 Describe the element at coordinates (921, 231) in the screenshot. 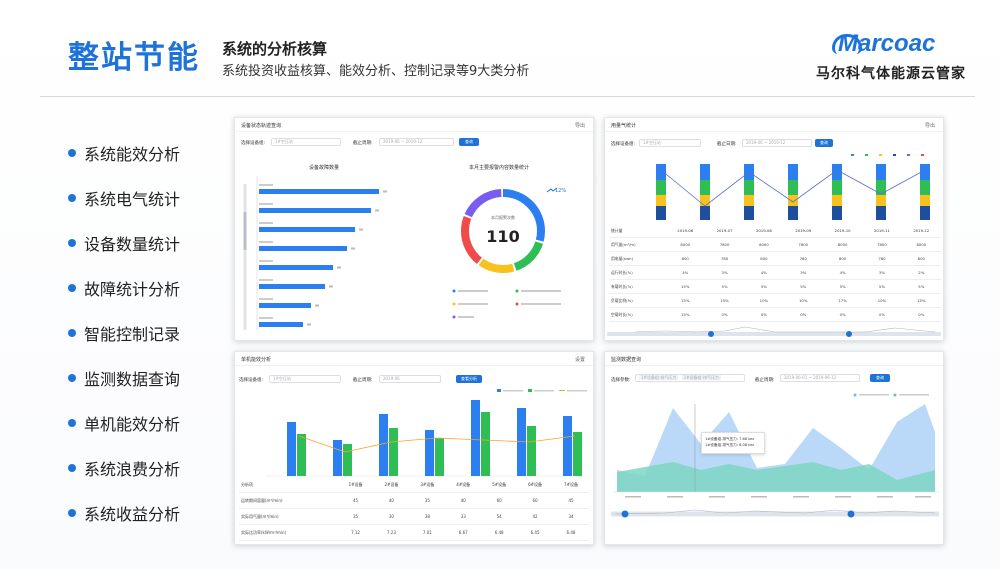

I see `table-header-cell: 2019-12` at that location.